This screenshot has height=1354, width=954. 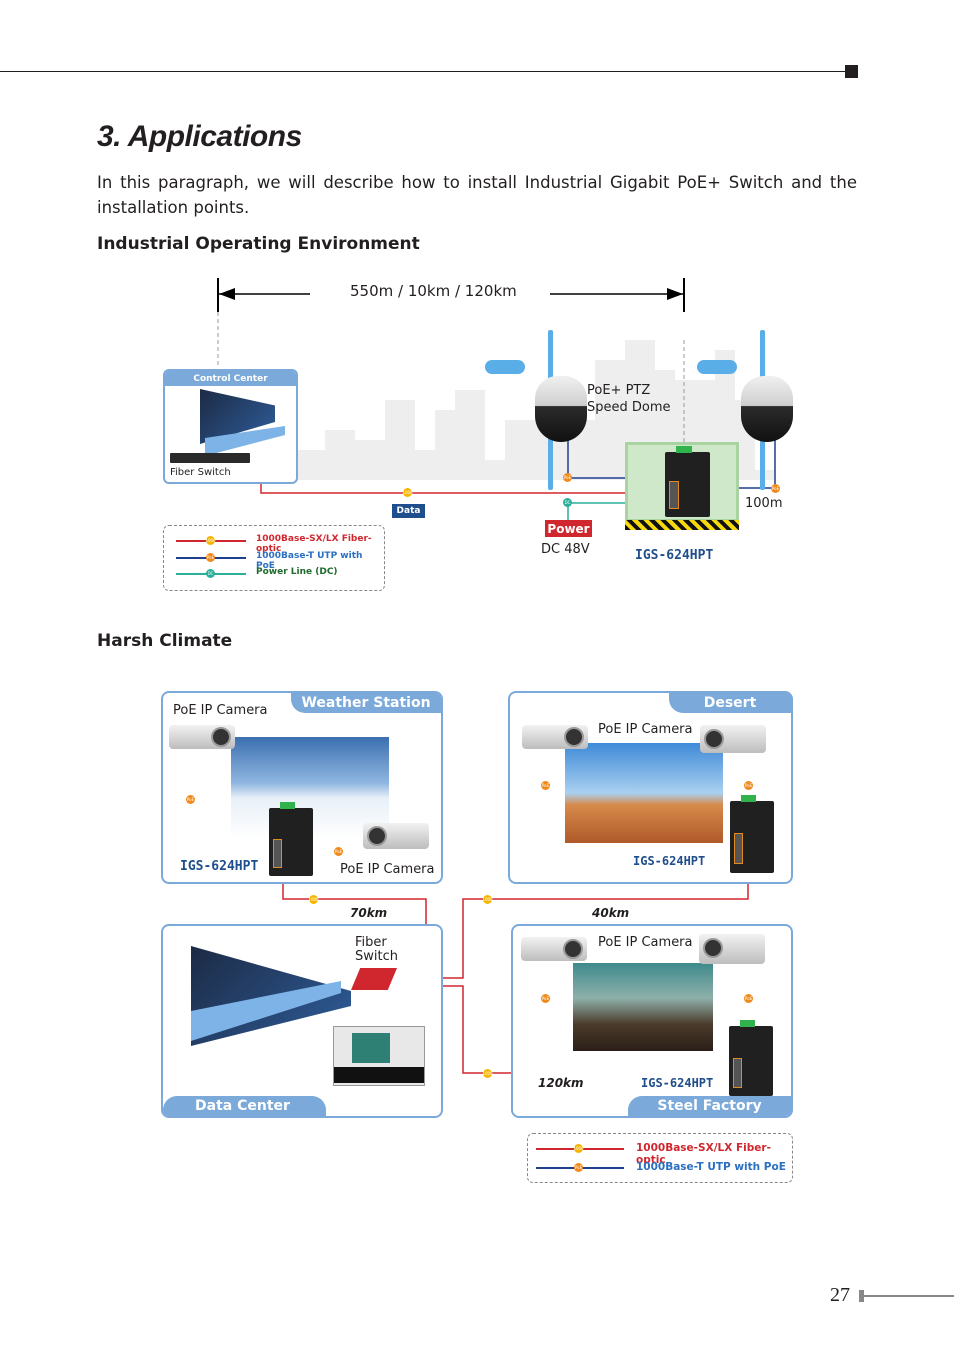 What do you see at coordinates (643, 1007) in the screenshot?
I see `factory-scene-photo` at bounding box center [643, 1007].